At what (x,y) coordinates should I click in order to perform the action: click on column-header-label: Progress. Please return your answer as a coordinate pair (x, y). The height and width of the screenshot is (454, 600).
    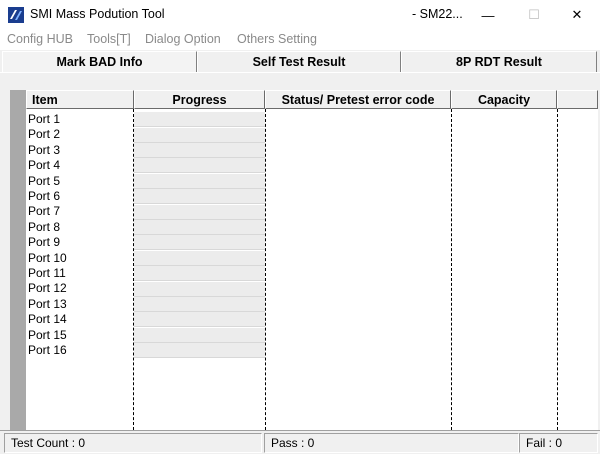
    Looking at the image, I should click on (199, 99).